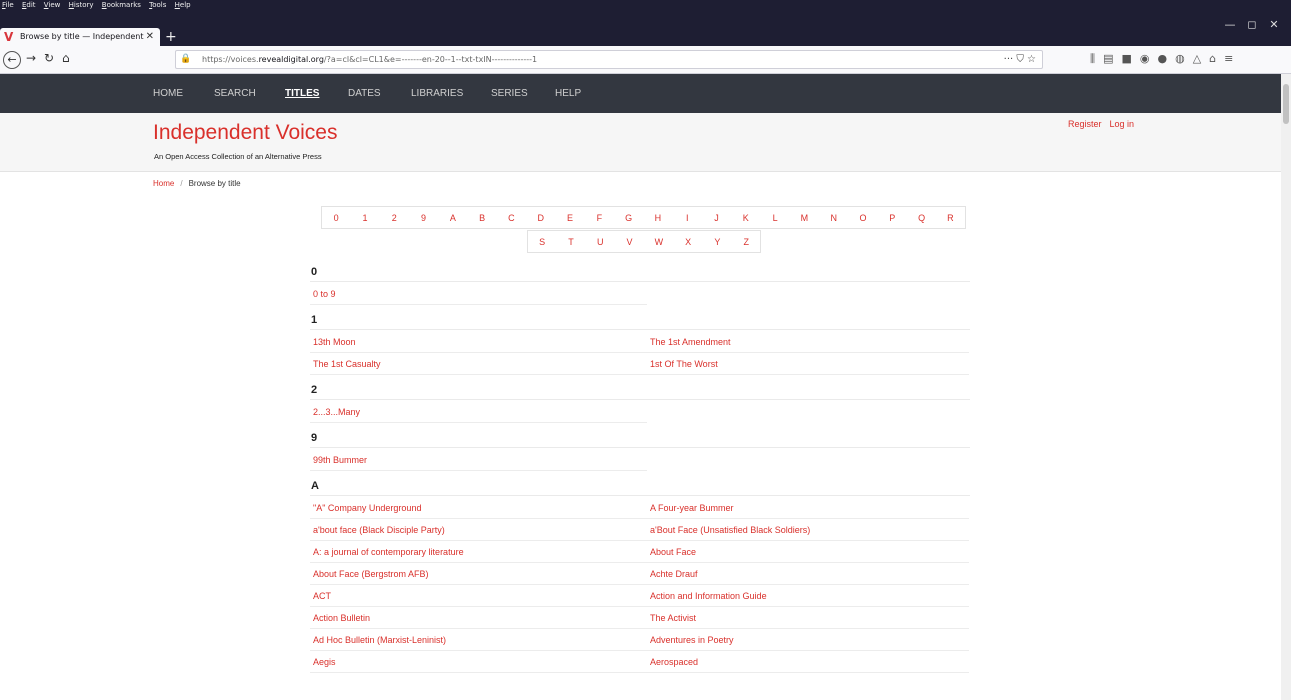 The image size is (1291, 700). What do you see at coordinates (478, 640) in the screenshot?
I see `title-link: Ad Hoc Bulletin (Marxist-Leninist)` at bounding box center [478, 640].